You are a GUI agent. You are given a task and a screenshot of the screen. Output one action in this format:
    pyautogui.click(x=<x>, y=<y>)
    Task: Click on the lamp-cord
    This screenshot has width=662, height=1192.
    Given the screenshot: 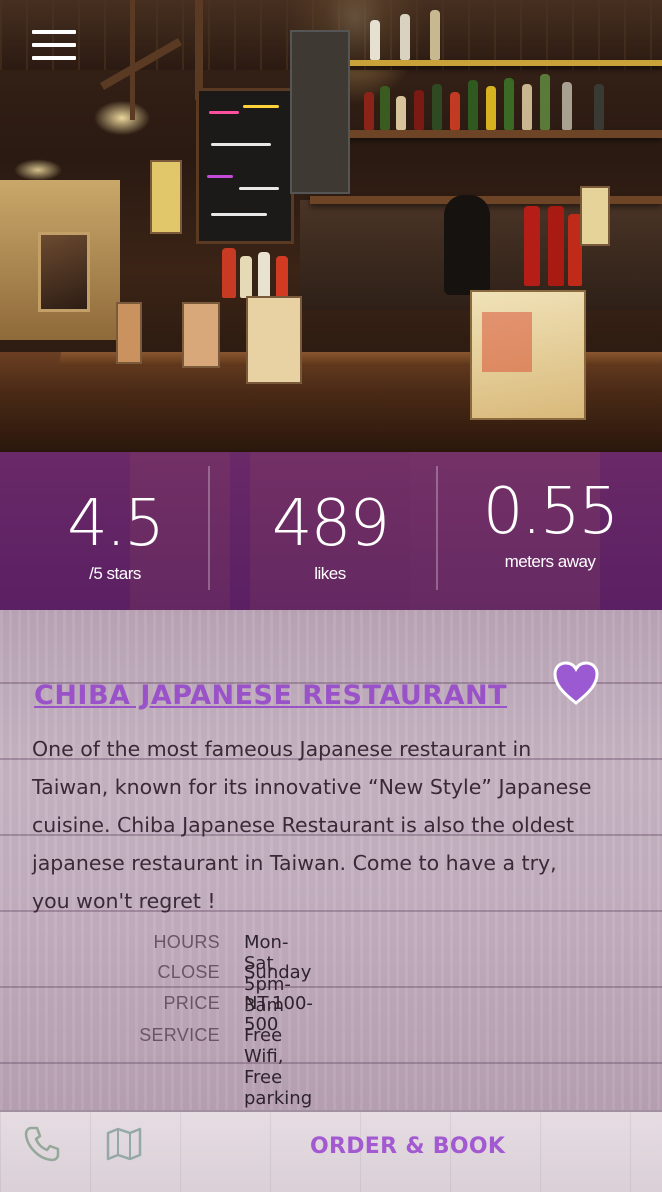 What is the action you would take?
    pyautogui.click(x=132, y=60)
    